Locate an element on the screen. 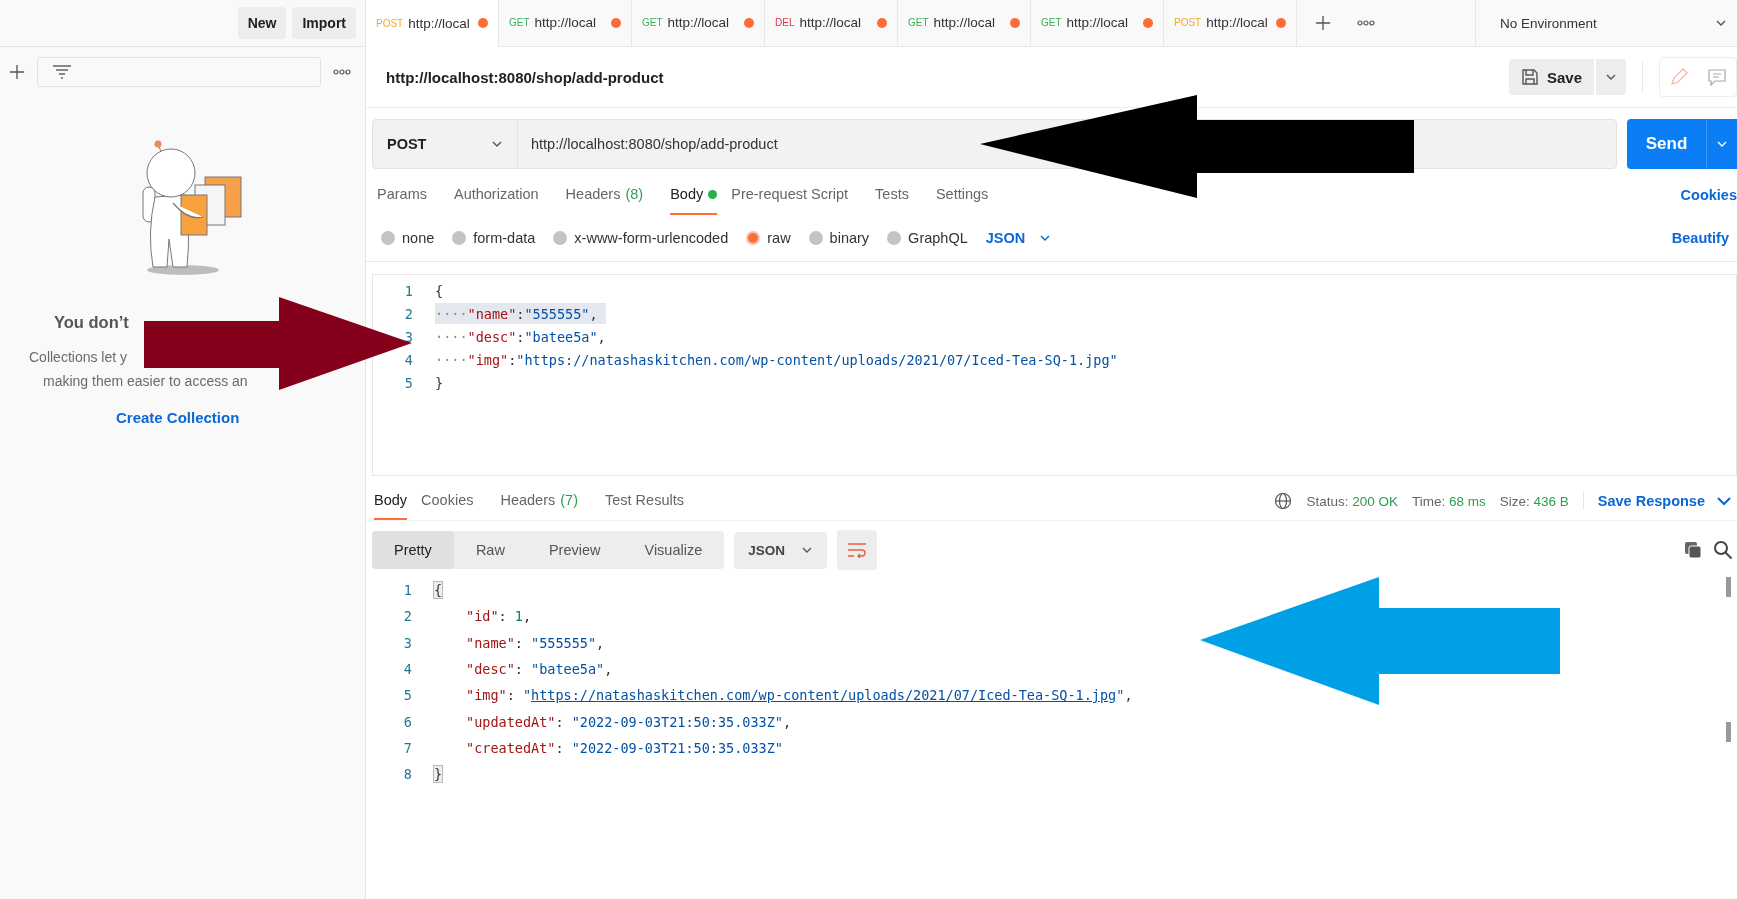 The width and height of the screenshot is (1737, 899). filter-icon is located at coordinates (62, 72).